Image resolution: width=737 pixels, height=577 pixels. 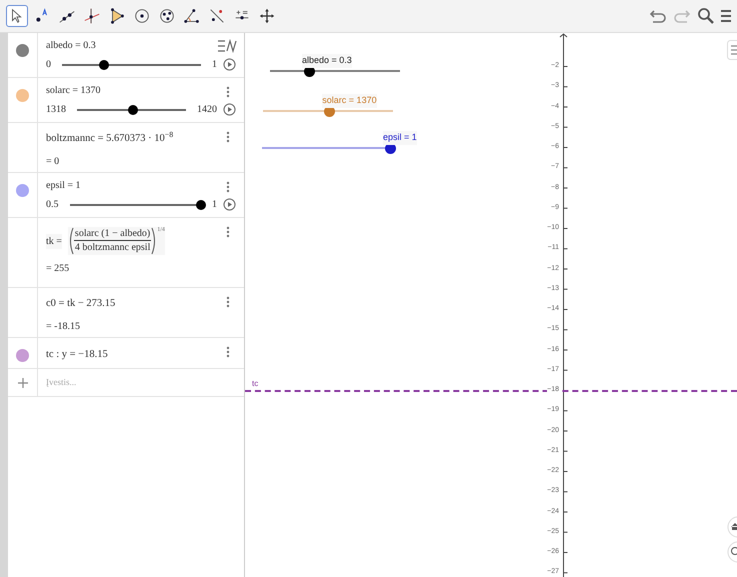 I want to click on slider-label: albedo = 0.3, so click(x=327, y=61).